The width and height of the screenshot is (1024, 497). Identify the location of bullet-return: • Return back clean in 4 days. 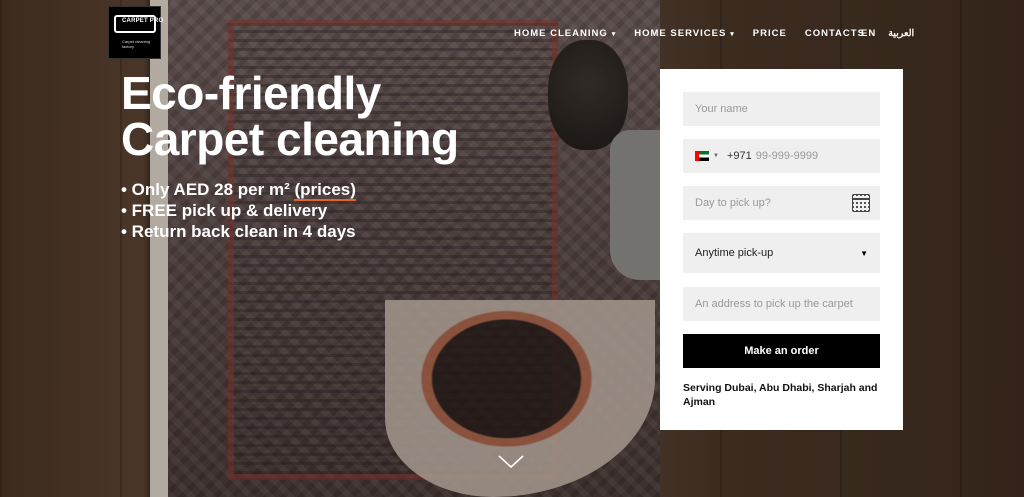
(238, 231).